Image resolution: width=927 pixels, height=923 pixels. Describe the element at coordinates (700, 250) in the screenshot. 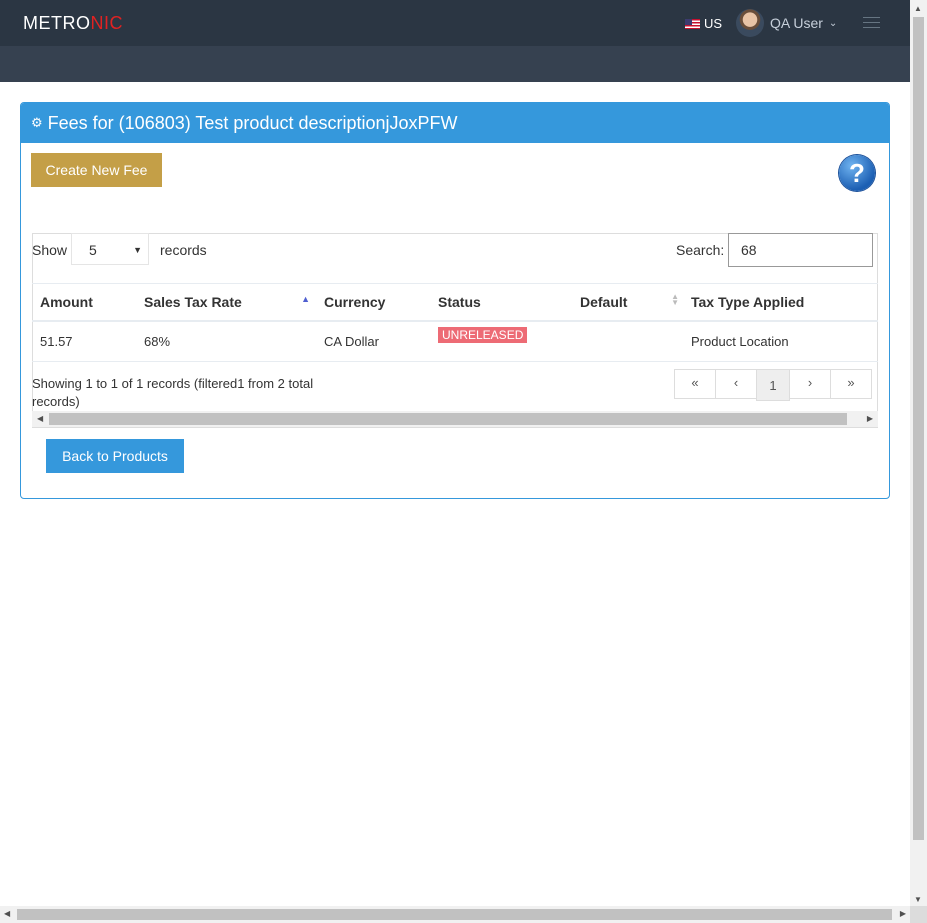

I see `search-label: Search:` at that location.